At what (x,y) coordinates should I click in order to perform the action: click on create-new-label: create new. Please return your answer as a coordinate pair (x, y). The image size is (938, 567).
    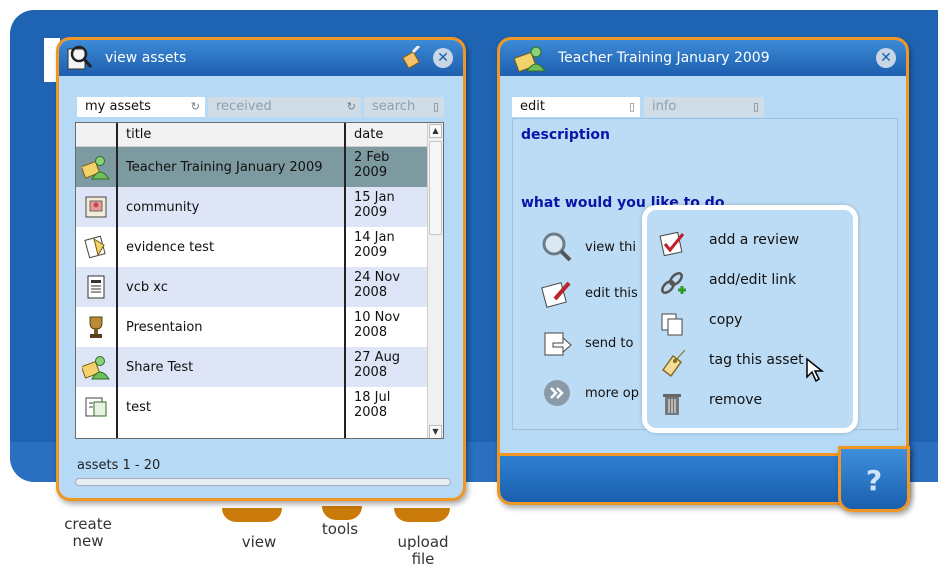
    Looking at the image, I should click on (88, 532).